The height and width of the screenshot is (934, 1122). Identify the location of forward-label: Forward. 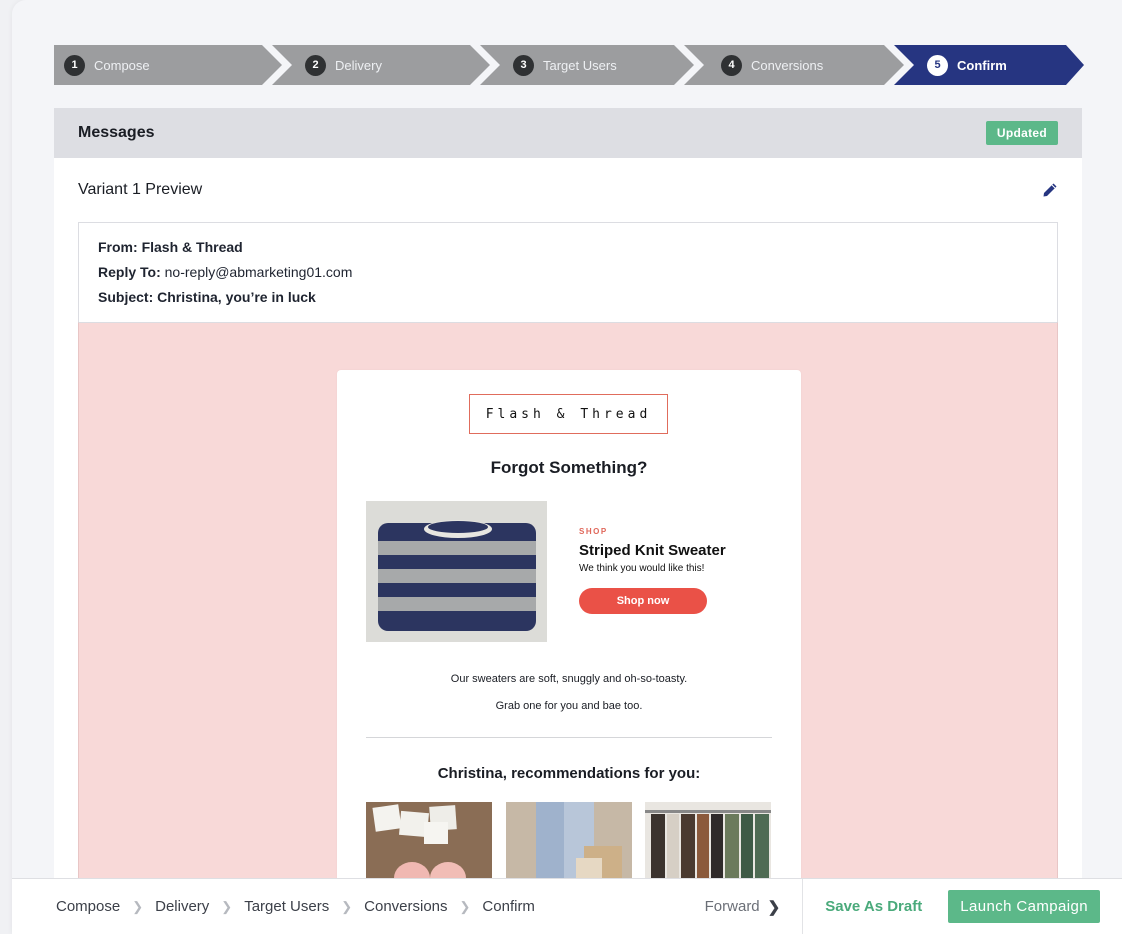
(732, 906).